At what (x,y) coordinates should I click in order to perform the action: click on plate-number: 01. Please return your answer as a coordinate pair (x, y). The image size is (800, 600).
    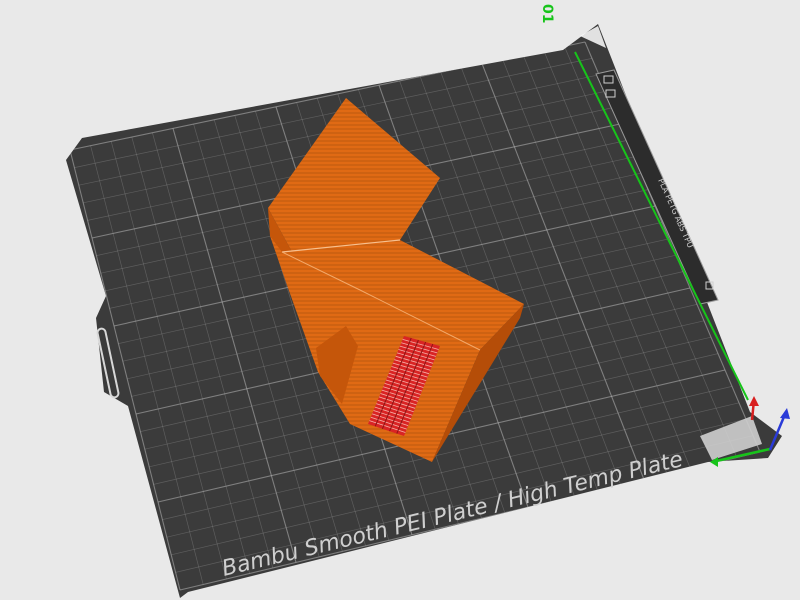
    Looking at the image, I should click on (547, 13).